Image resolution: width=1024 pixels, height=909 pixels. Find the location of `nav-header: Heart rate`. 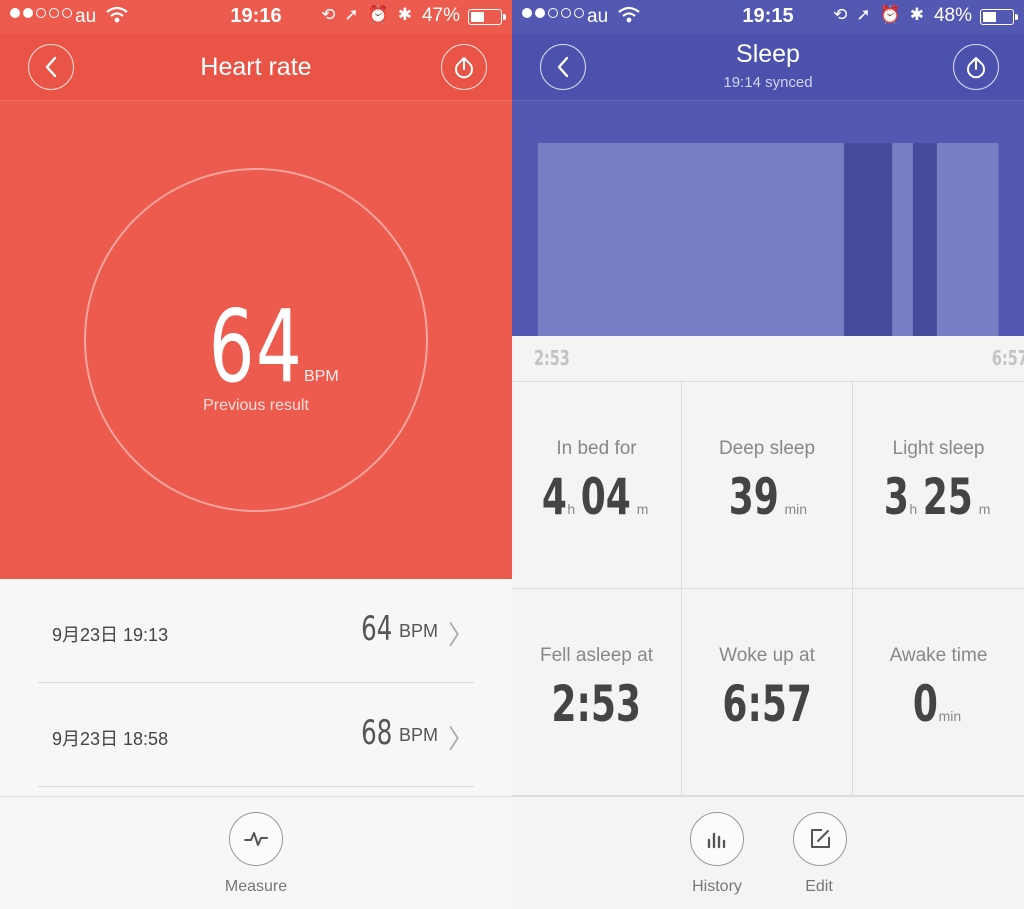

nav-header: Heart rate is located at coordinates (256, 67).